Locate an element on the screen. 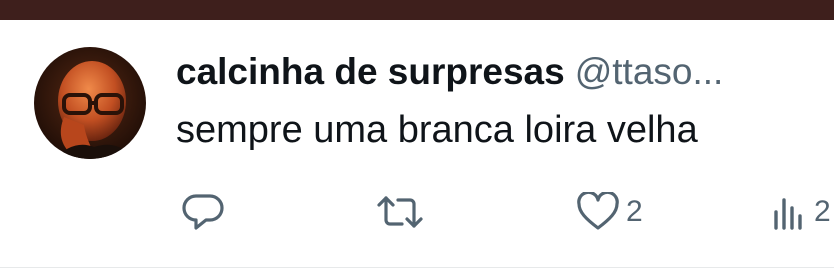 The width and height of the screenshot is (834, 278). like-count: 2 is located at coordinates (634, 211).